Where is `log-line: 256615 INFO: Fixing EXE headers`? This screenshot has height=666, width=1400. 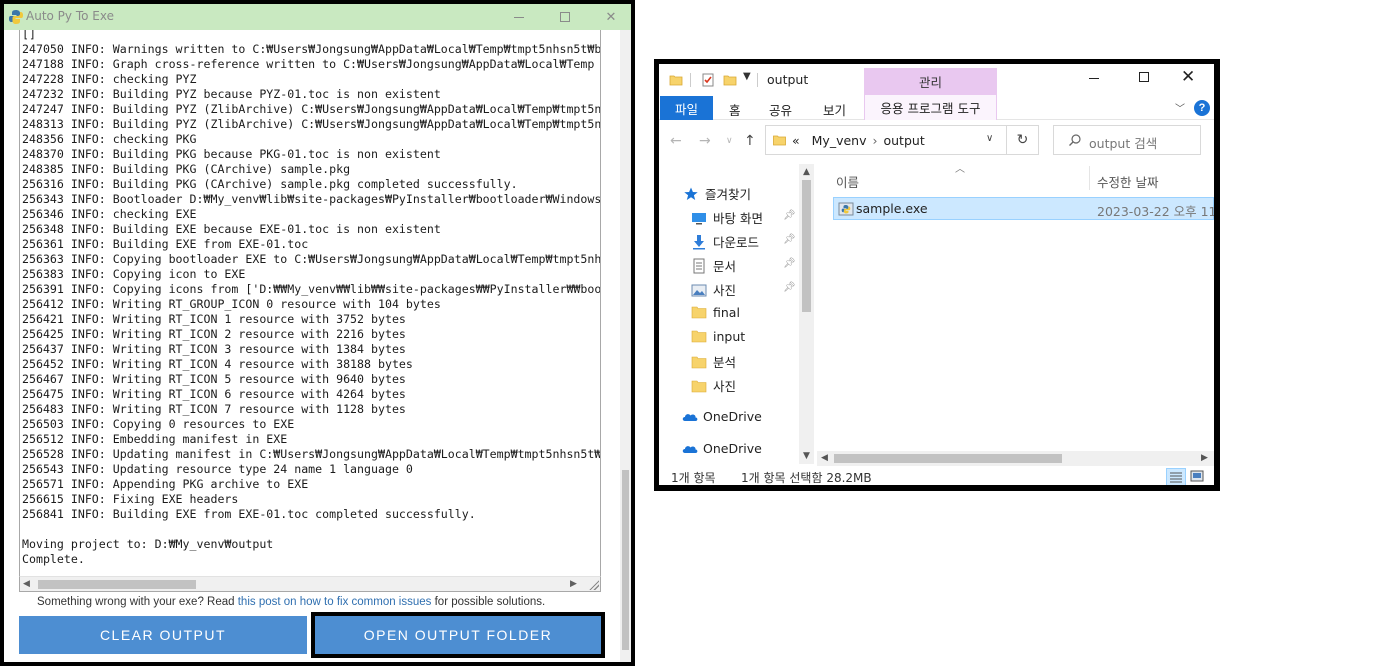
log-line: 256615 INFO: Fixing EXE headers is located at coordinates (130, 499).